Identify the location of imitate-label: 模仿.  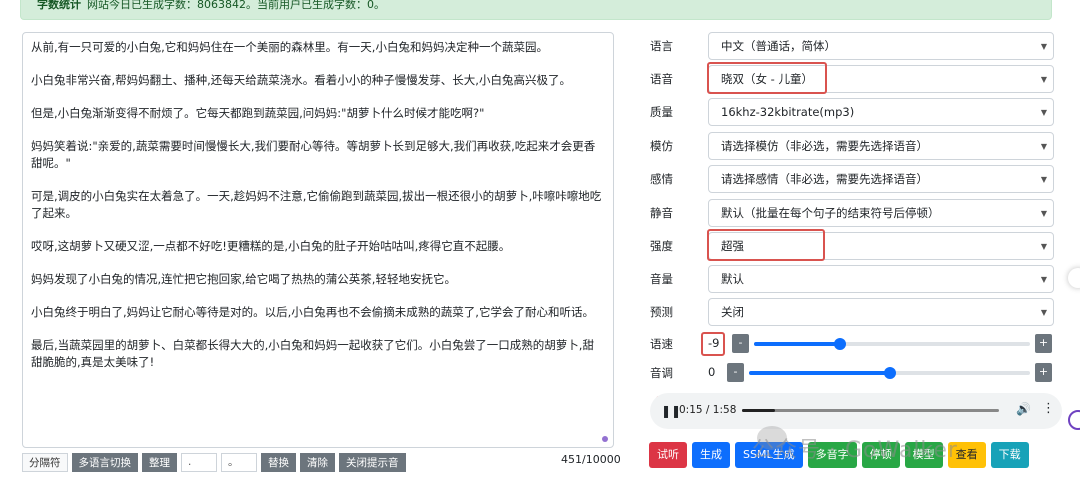
(661, 146).